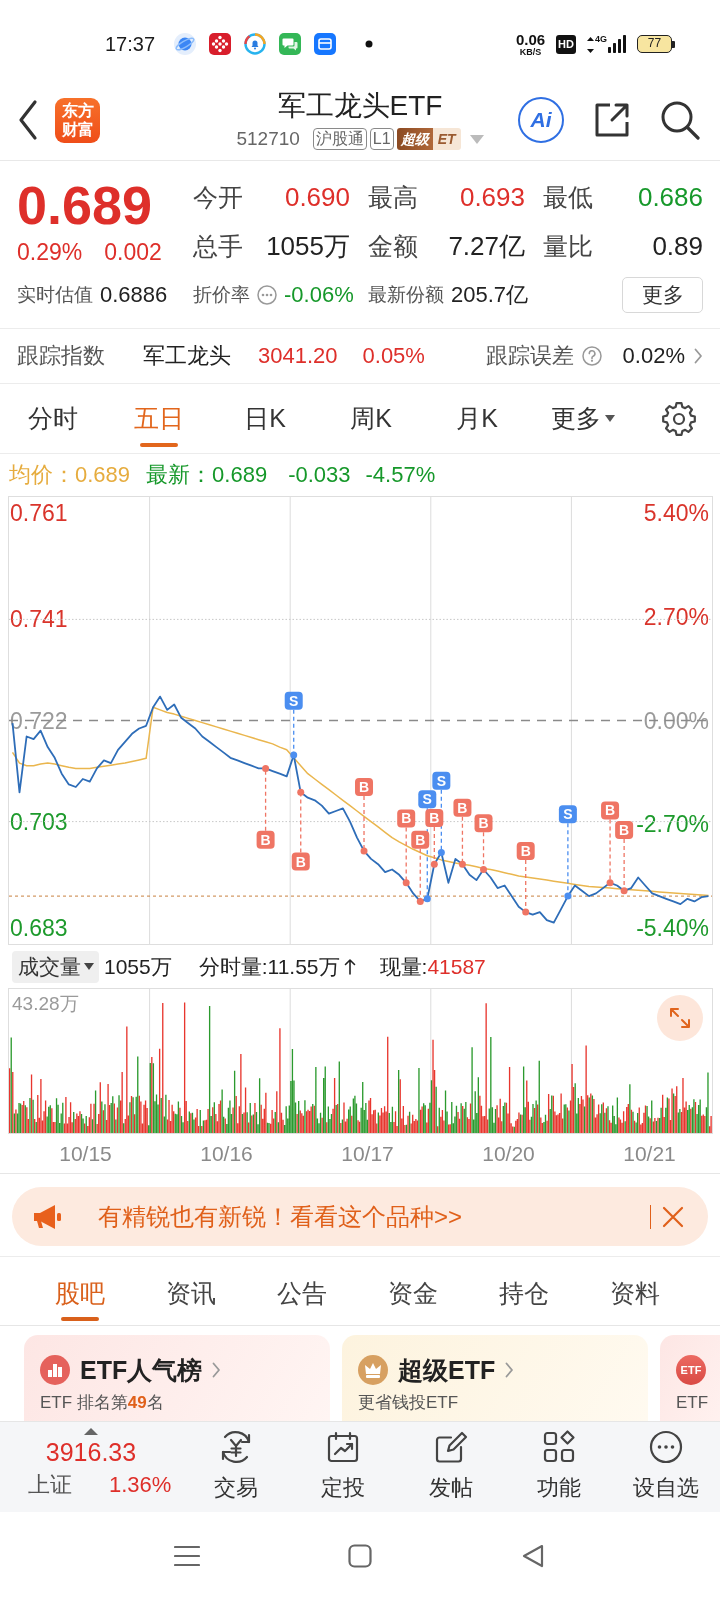 Image resolution: width=720 pixels, height=1600 pixels. Describe the element at coordinates (325, 44) in the screenshot. I see `card-app-icon` at that location.